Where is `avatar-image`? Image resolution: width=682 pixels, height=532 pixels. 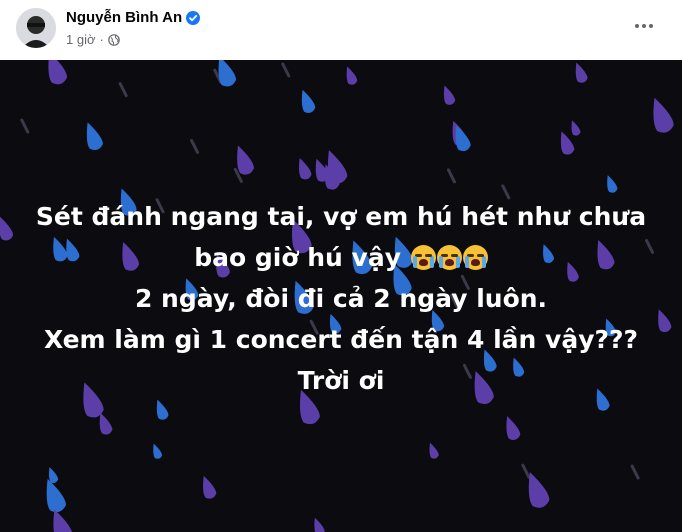 avatar-image is located at coordinates (36, 28).